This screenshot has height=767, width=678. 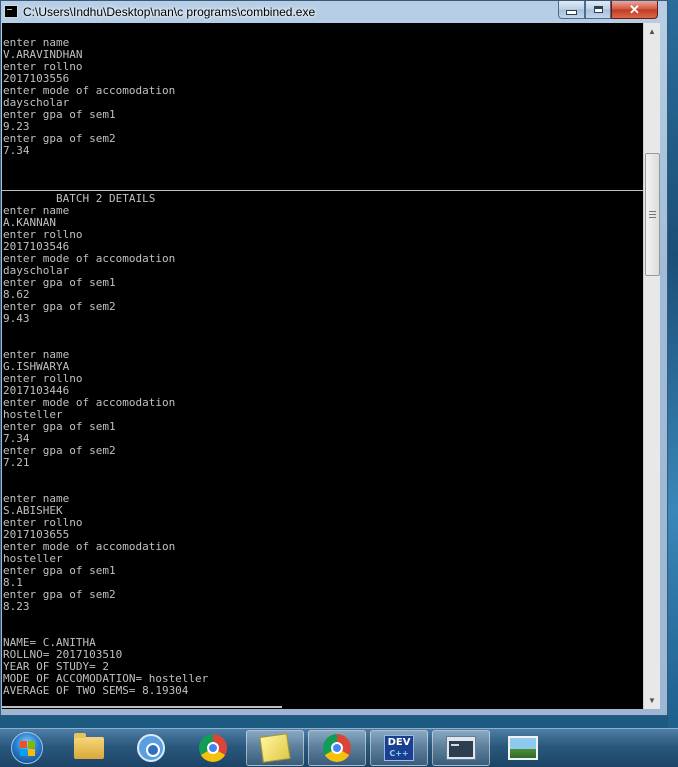 I want to click on close-button: ✕, so click(x=634, y=10).